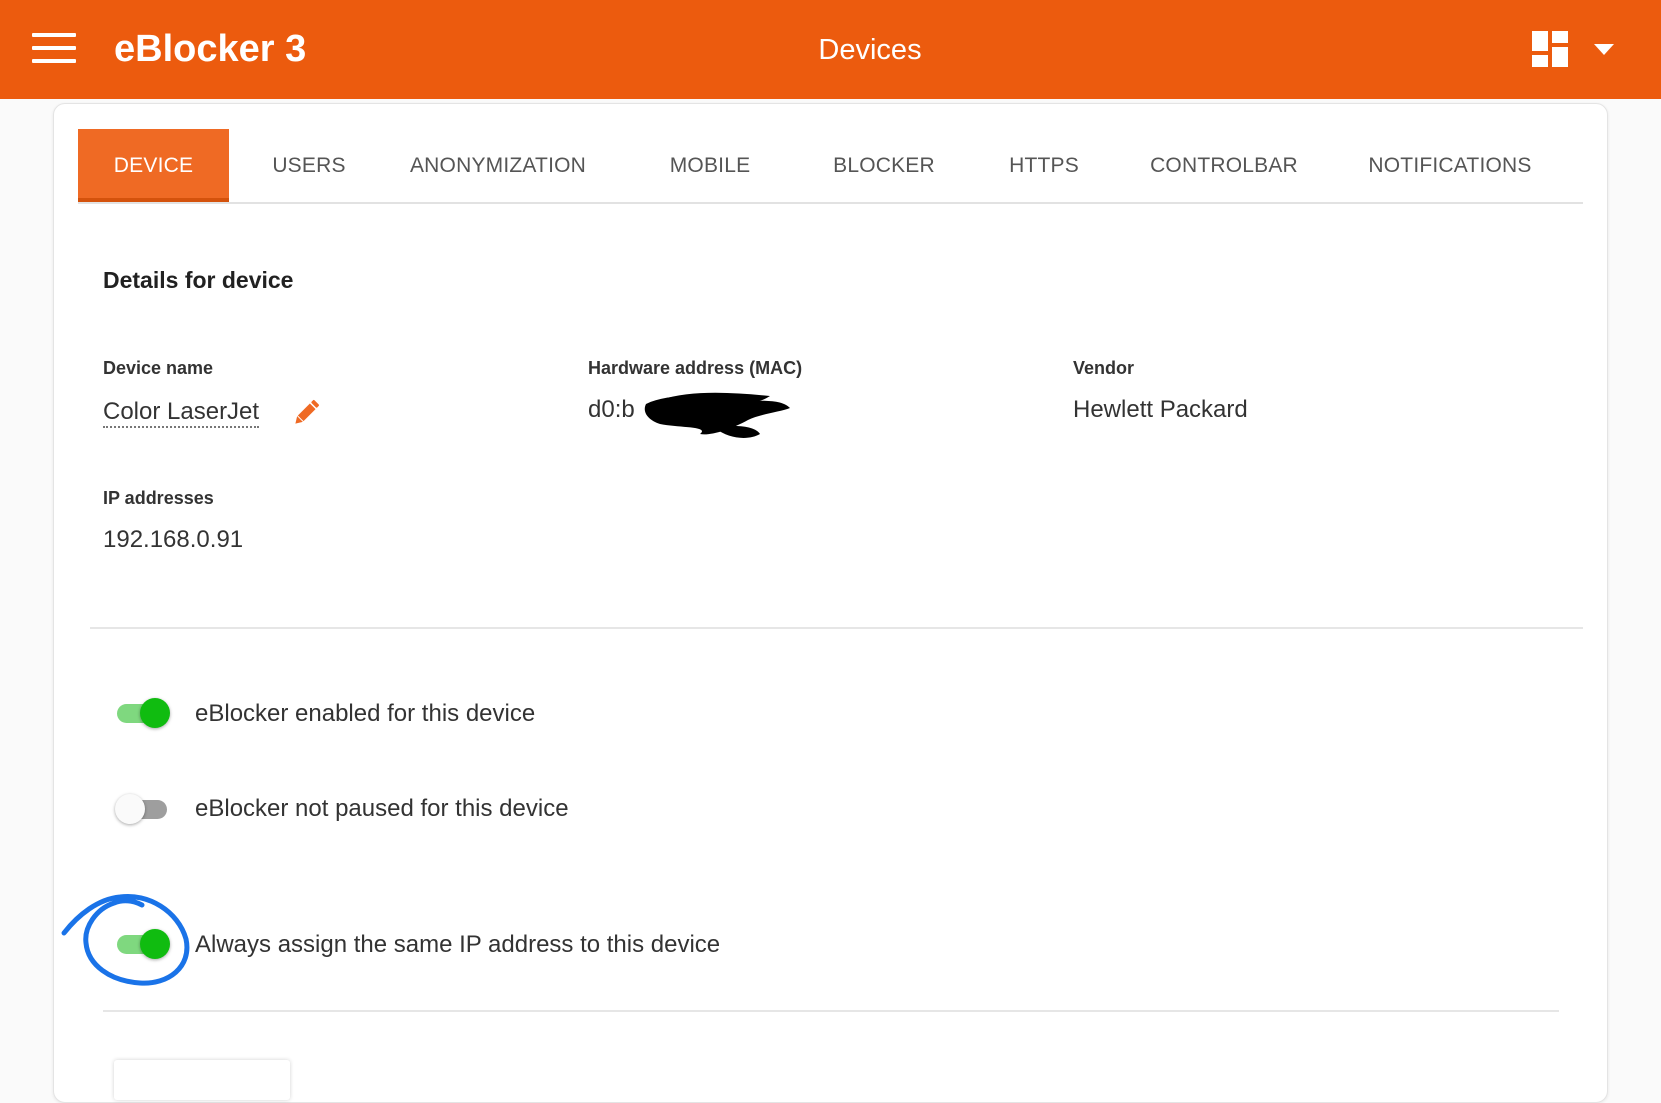  Describe the element at coordinates (836, 628) in the screenshot. I see `section-divider` at that location.